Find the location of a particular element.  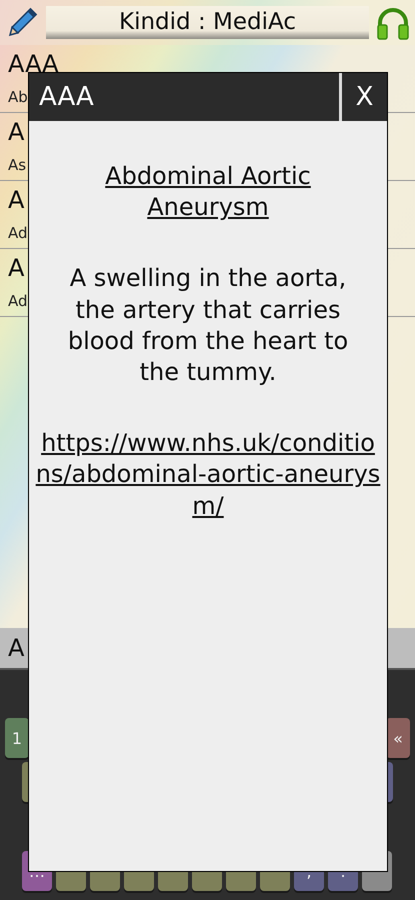

url-link: https://www.nhs.uk/conditions/abdominal-aortic-aneurysm/ is located at coordinates (208, 475).